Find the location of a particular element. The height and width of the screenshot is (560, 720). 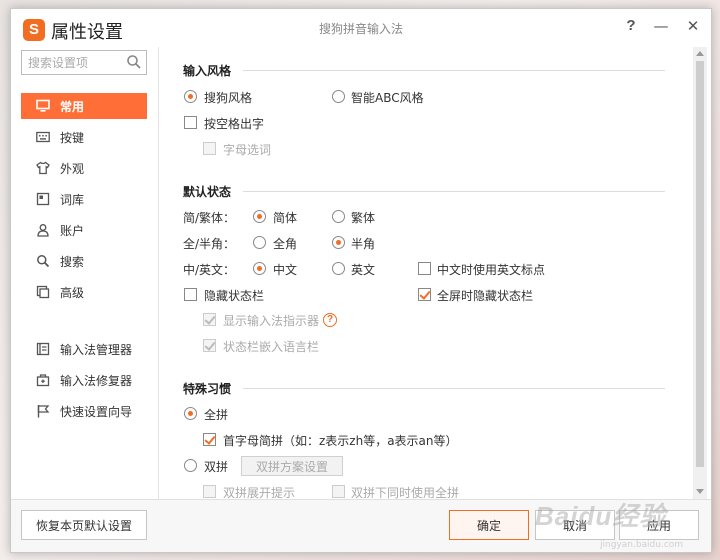

manager-icon is located at coordinates (43, 349).